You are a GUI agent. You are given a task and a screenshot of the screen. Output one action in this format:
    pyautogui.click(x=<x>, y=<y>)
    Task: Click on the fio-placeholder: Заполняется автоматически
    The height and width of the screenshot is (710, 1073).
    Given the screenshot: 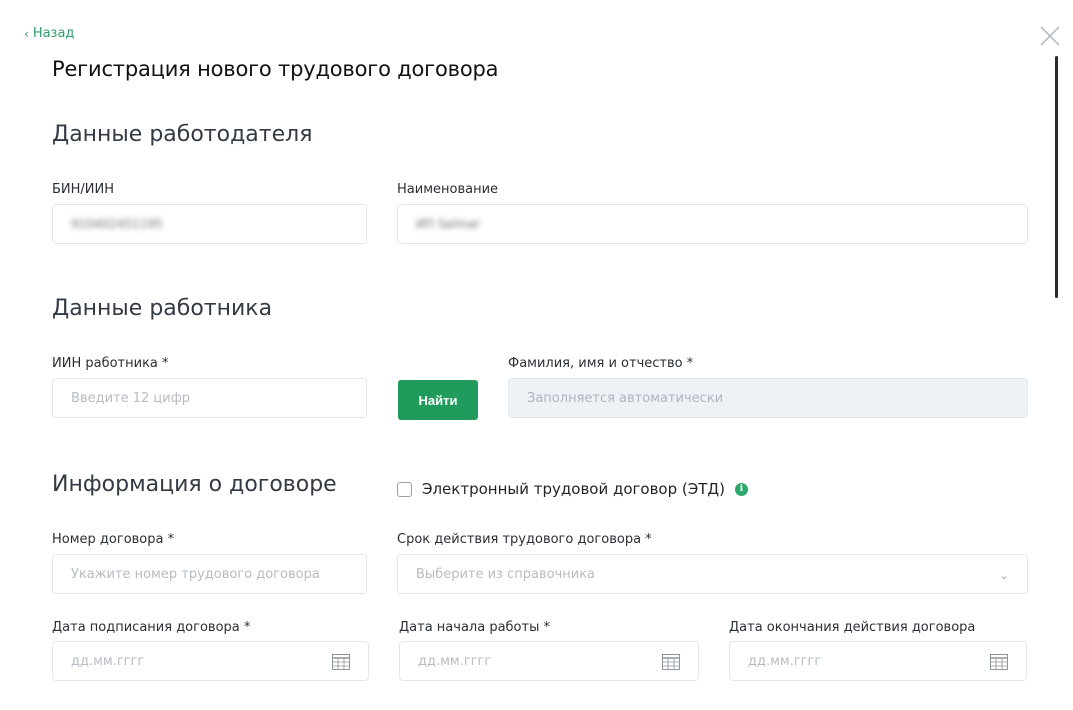 What is the action you would take?
    pyautogui.click(x=625, y=398)
    